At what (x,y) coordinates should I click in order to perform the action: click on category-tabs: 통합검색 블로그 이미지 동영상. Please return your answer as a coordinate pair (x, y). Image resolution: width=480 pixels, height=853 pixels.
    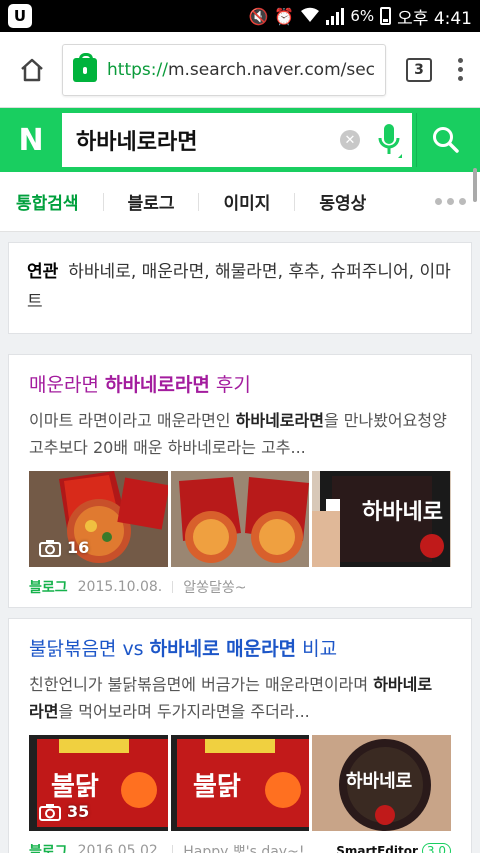
    Looking at the image, I should click on (240, 202).